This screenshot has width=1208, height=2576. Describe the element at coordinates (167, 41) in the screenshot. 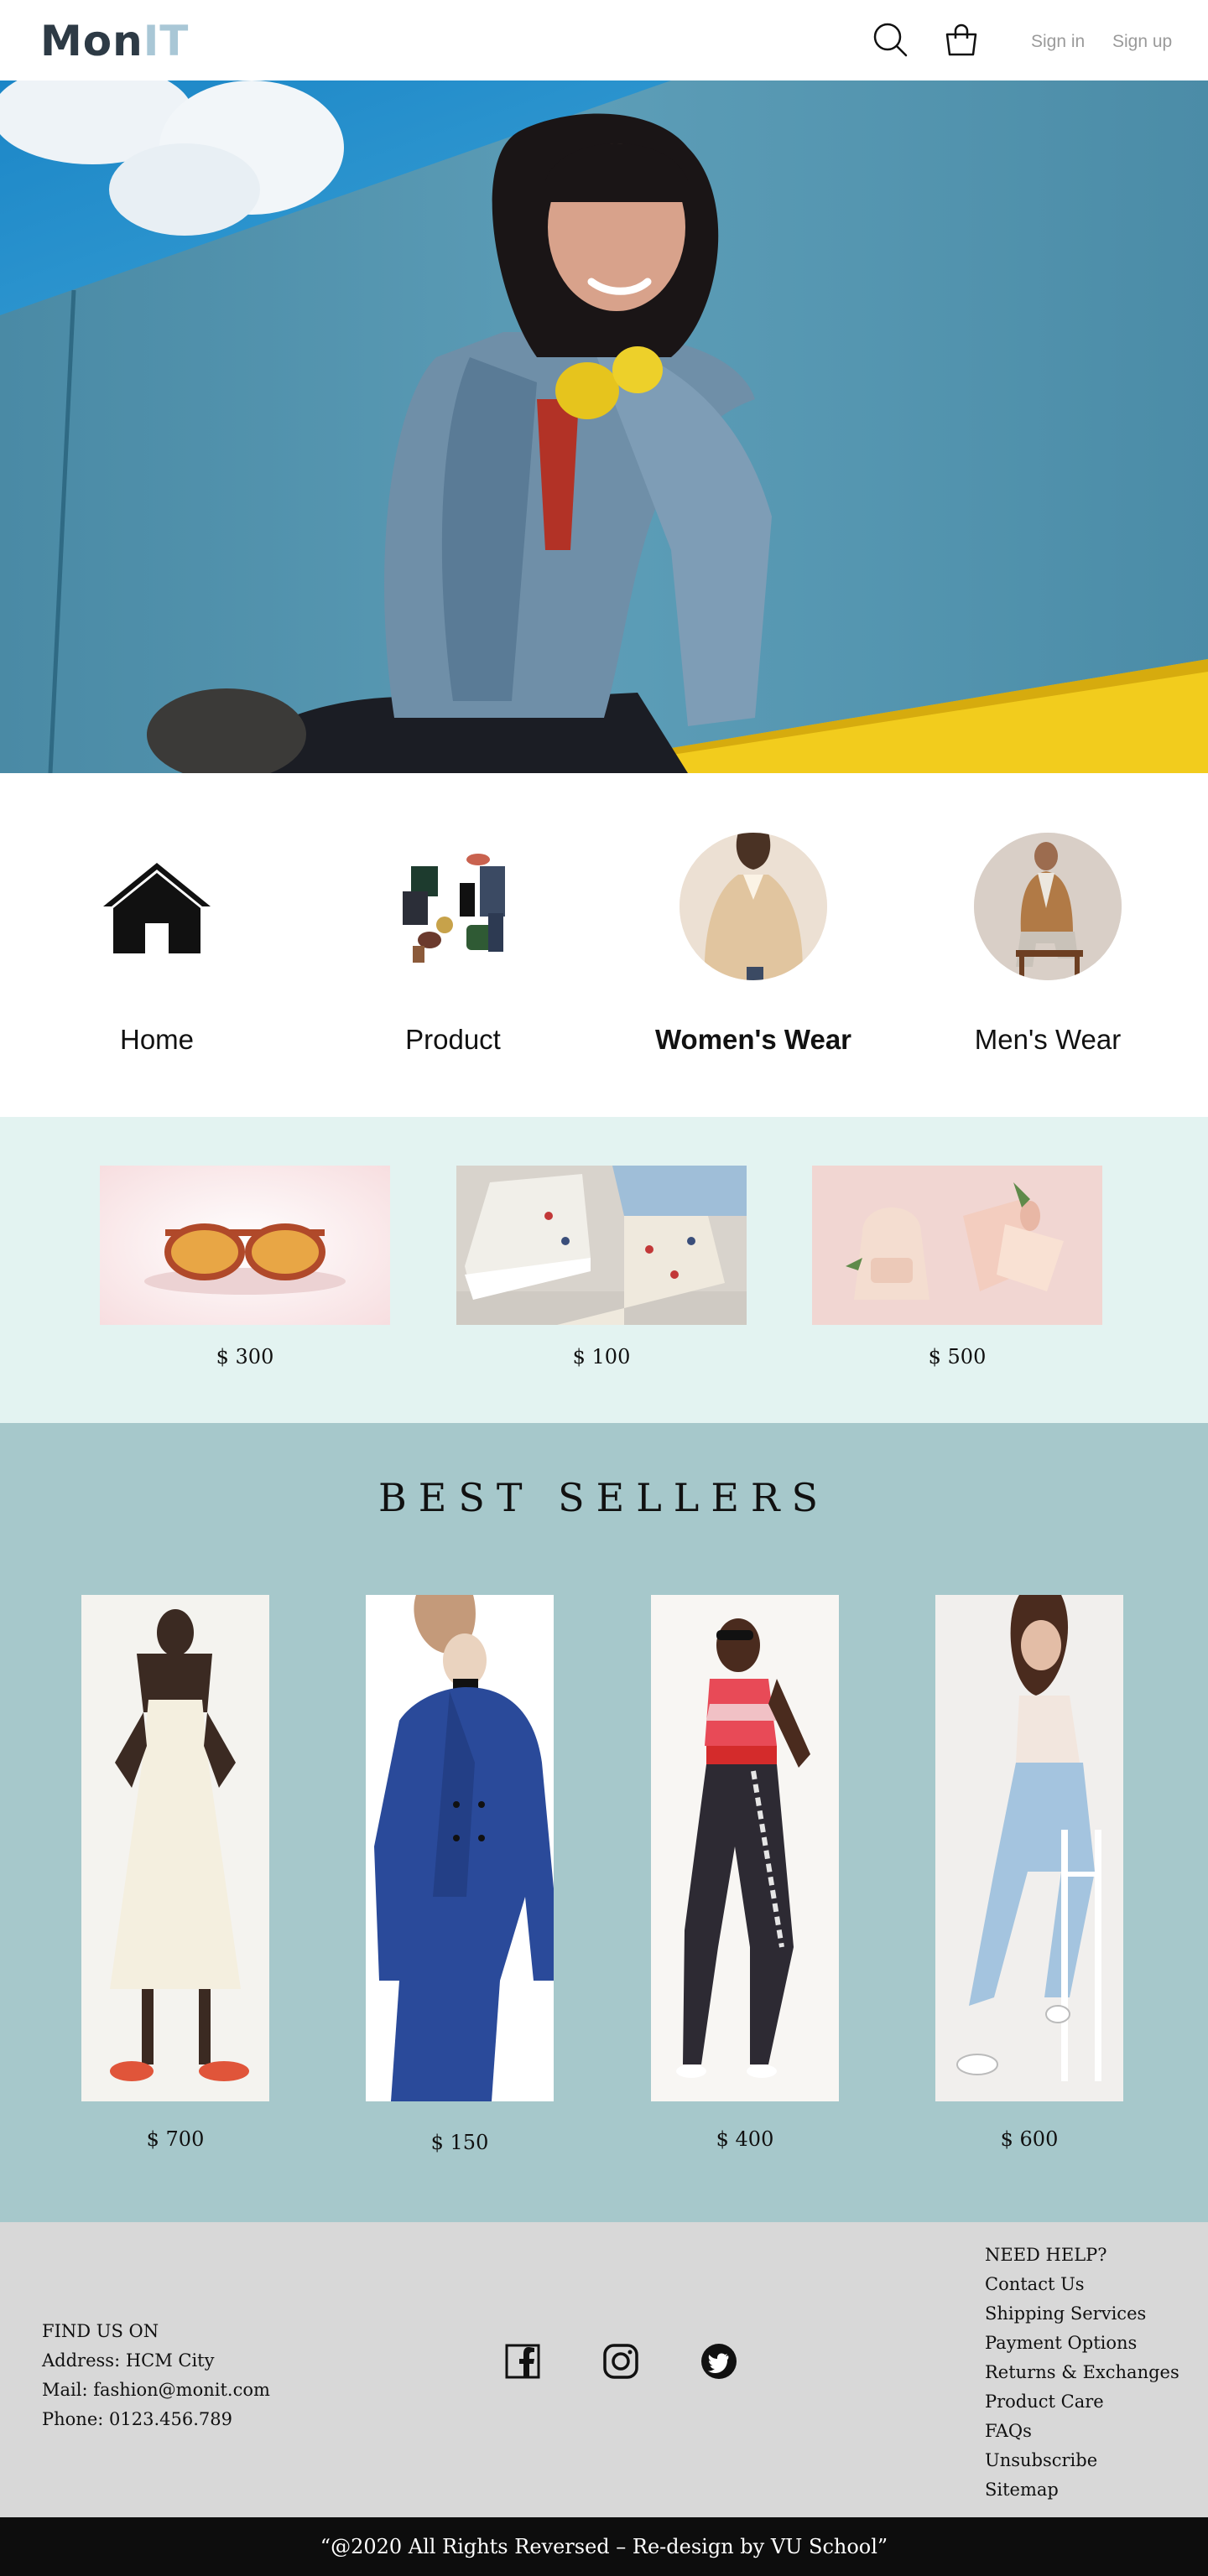

I see `logo-text-accent: IT` at that location.